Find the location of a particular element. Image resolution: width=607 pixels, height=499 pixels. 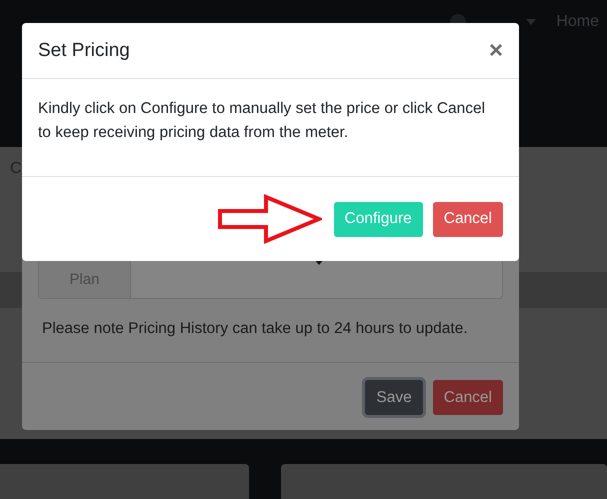

close-button: × is located at coordinates (495, 50).